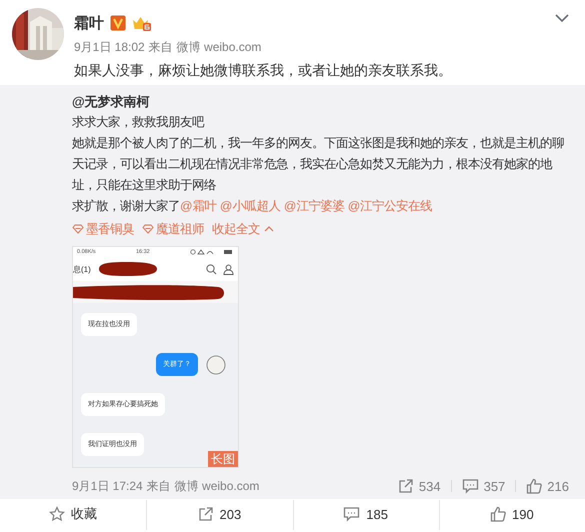 Image resolution: width=585 pixels, height=532 pixels. What do you see at coordinates (57, 514) in the screenshot?
I see `star-icon` at bounding box center [57, 514].